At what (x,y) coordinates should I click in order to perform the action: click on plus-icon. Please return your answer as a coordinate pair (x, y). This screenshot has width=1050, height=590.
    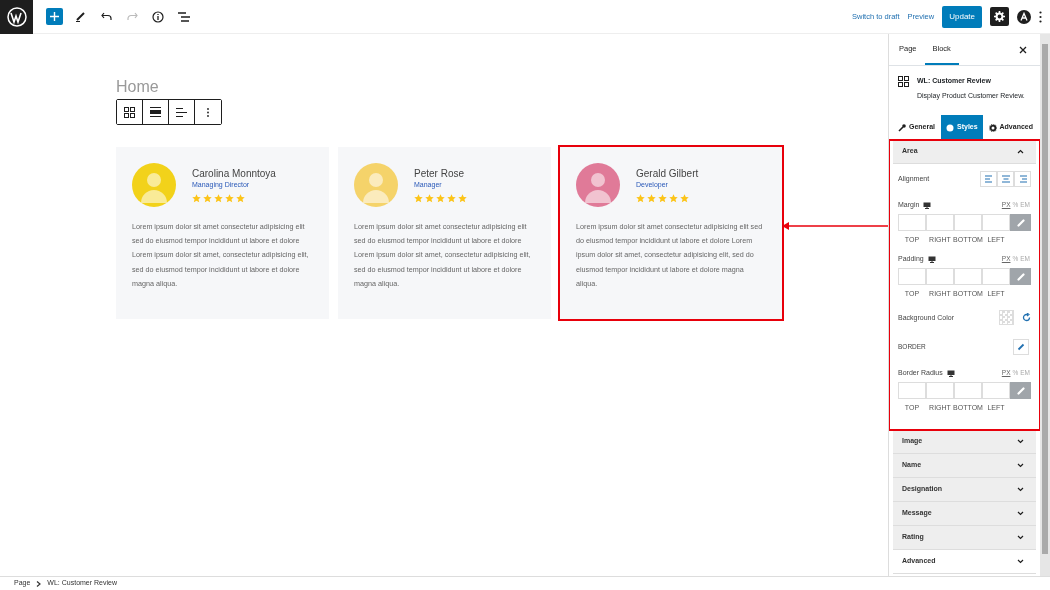
    Looking at the image, I should click on (54, 16).